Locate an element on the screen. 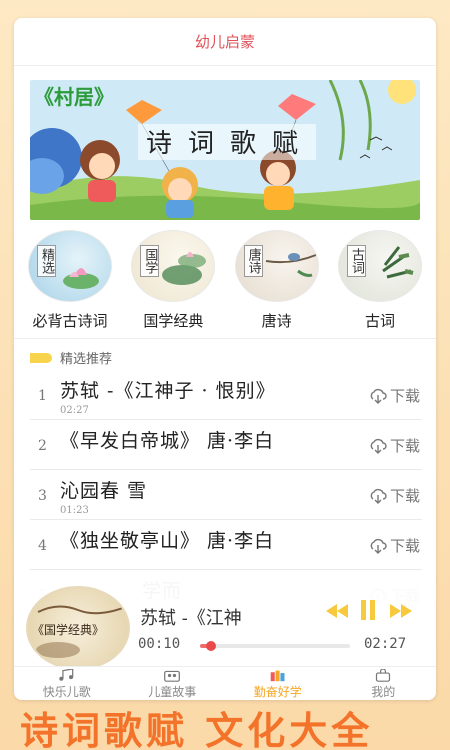  category-tang-poems: 唐诗 唐诗 is located at coordinates (277, 282).